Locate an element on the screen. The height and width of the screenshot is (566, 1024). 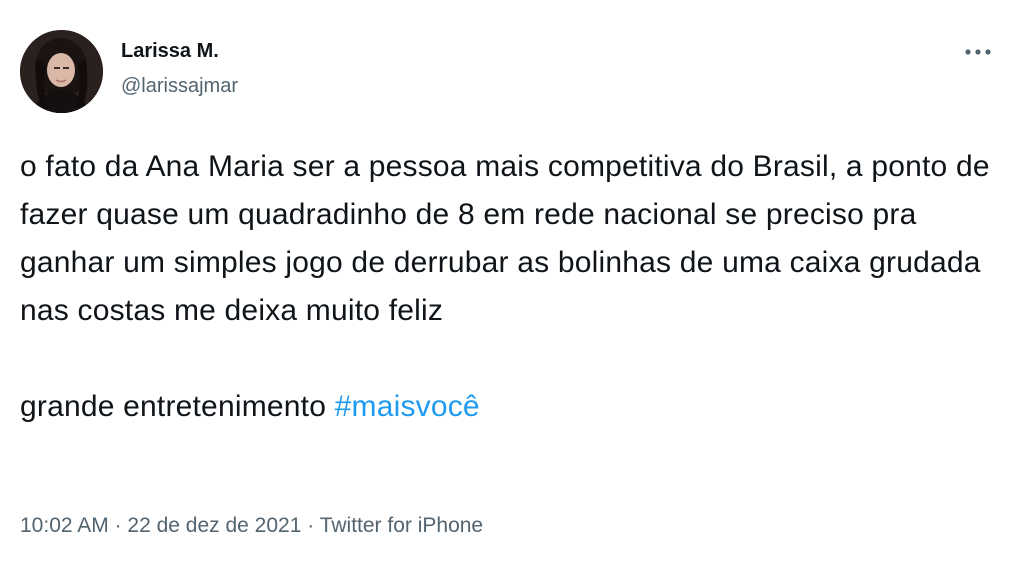
author-info: Larissa M. @larissajmar is located at coordinates (179, 68).